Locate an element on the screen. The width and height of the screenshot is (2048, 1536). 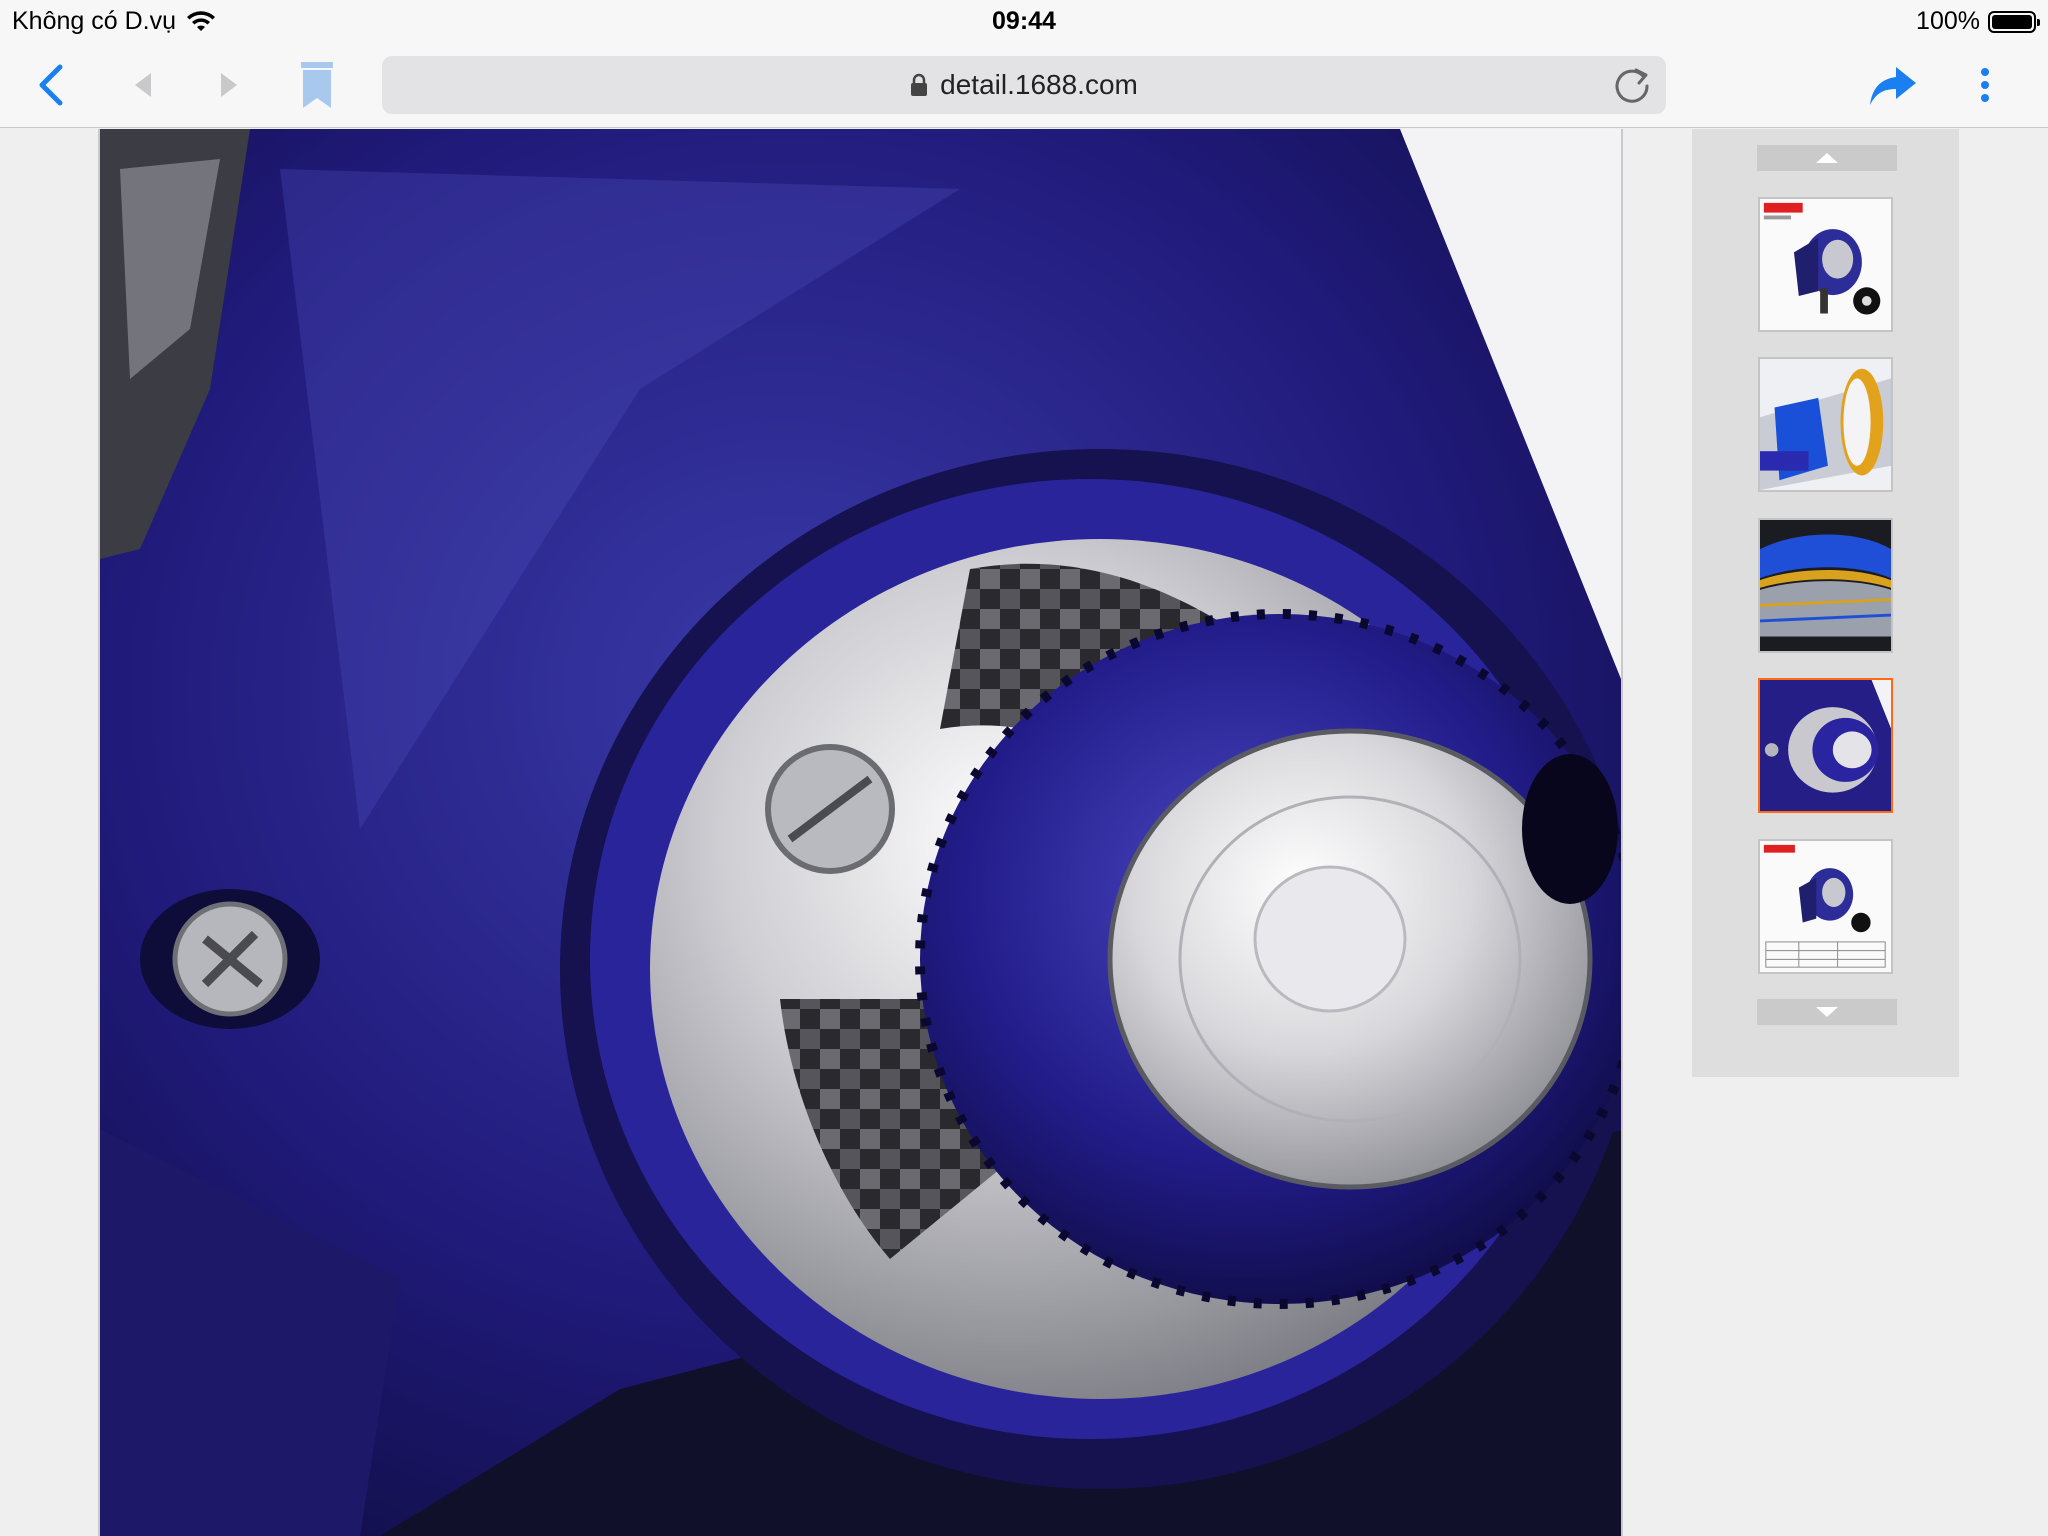
bookmark-icon is located at coordinates (317, 85).